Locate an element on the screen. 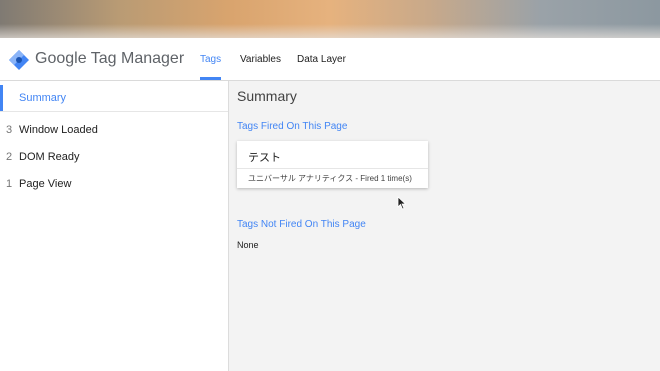 The width and height of the screenshot is (660, 371). event-label: Window Loaded is located at coordinates (58, 130).